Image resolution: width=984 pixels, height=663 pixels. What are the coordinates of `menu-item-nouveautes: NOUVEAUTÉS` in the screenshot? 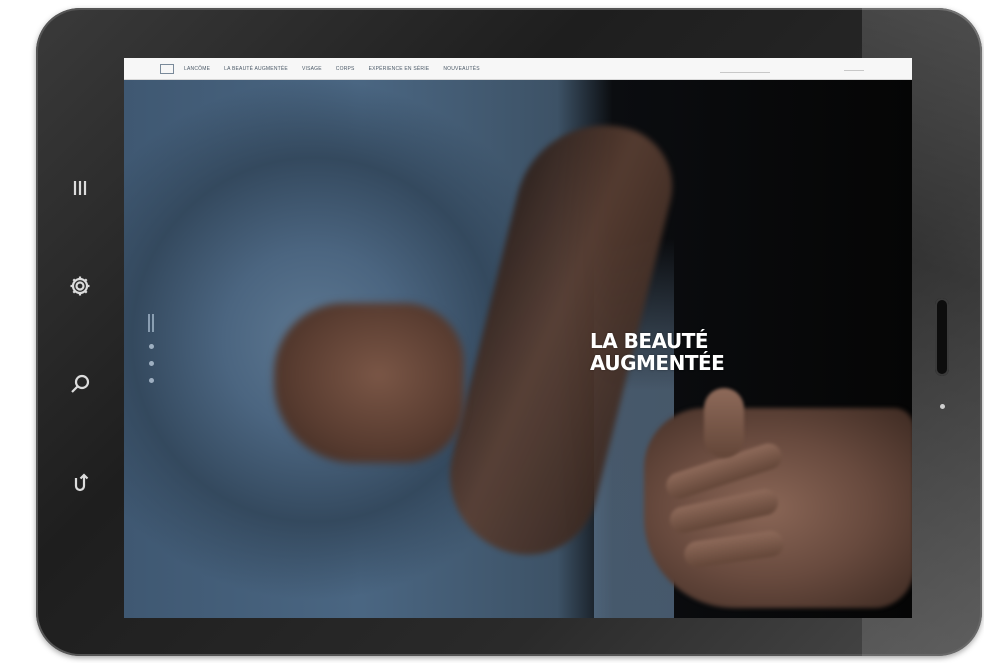 It's located at (461, 69).